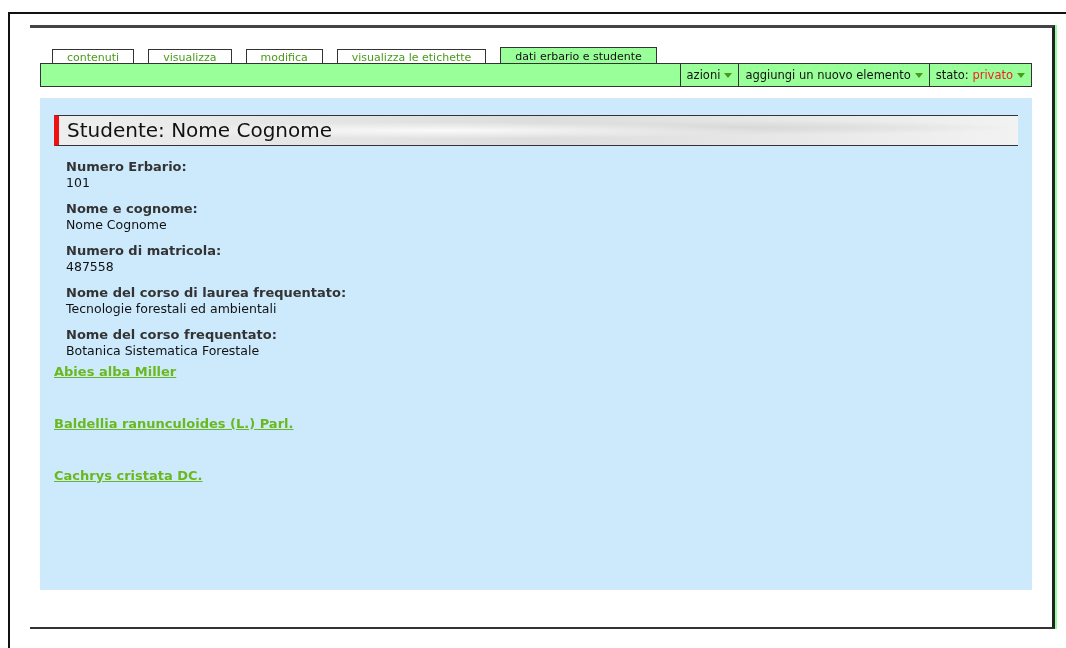 The height and width of the screenshot is (648, 1066). What do you see at coordinates (163, 350) in the screenshot?
I see `field-value: Botanica Sistematica Forestale` at bounding box center [163, 350].